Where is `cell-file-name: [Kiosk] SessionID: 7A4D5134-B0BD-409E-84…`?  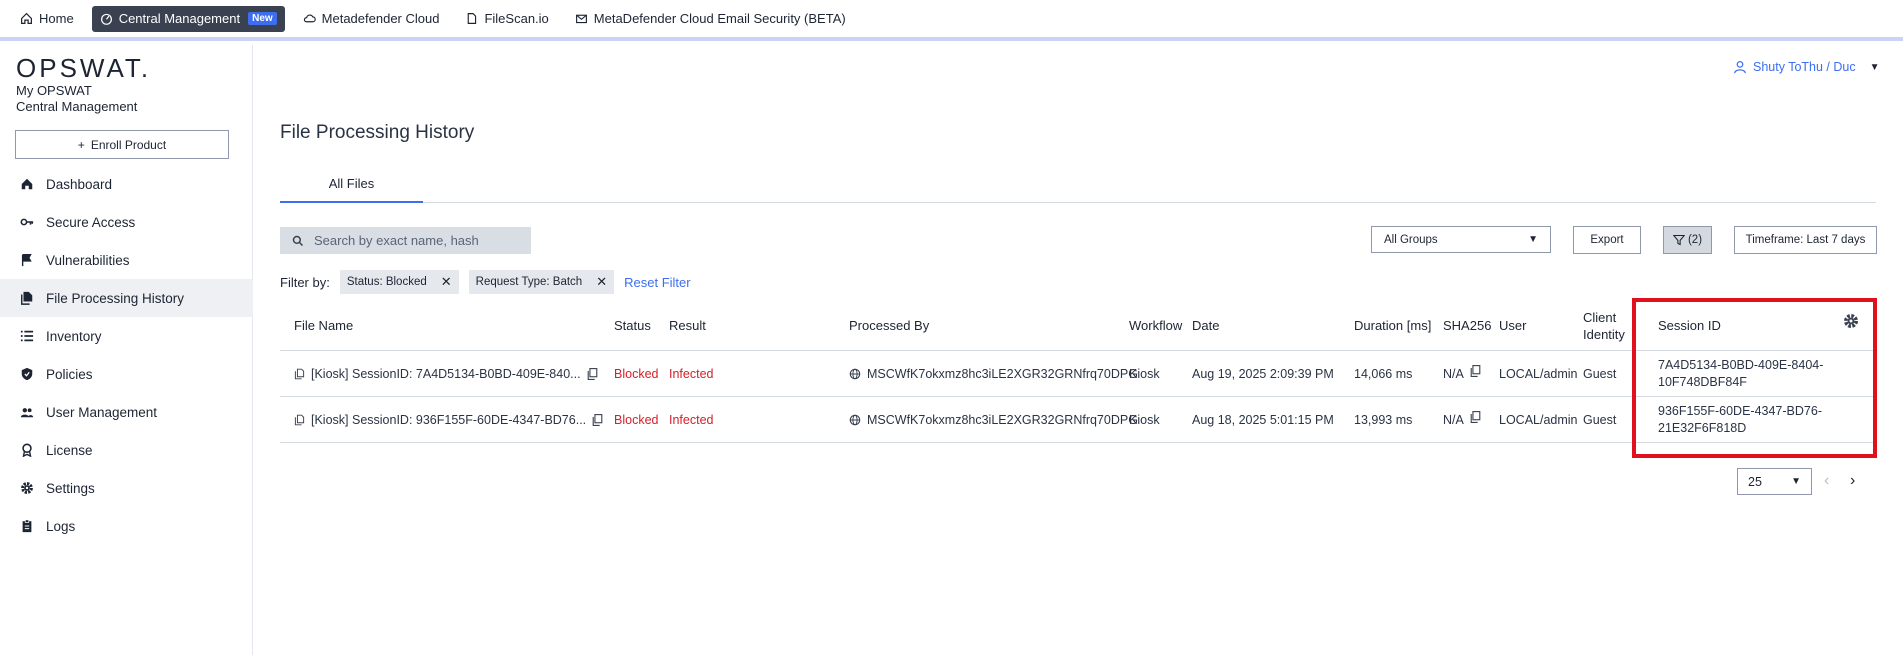 cell-file-name: [Kiosk] SessionID: 7A4D5134-B0BD-409E-84… is located at coordinates (446, 374).